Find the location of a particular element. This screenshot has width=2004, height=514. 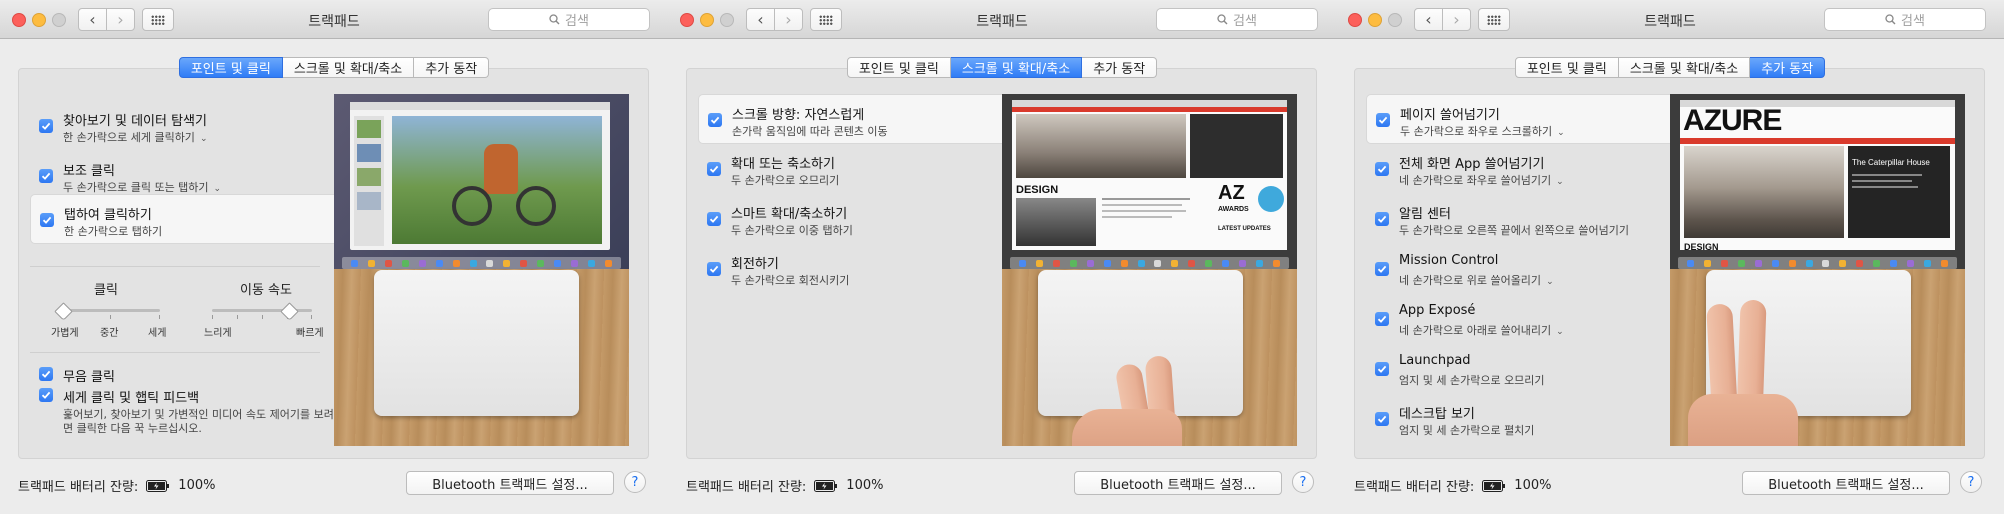

preview-bike-wheel is located at coordinates (472, 206).